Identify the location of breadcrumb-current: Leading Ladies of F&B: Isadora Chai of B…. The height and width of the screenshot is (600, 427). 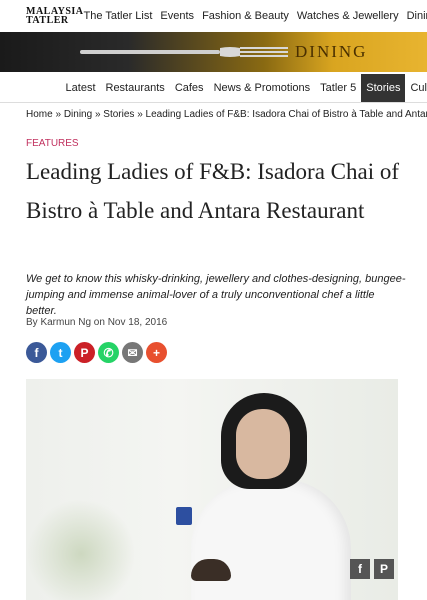
(286, 114).